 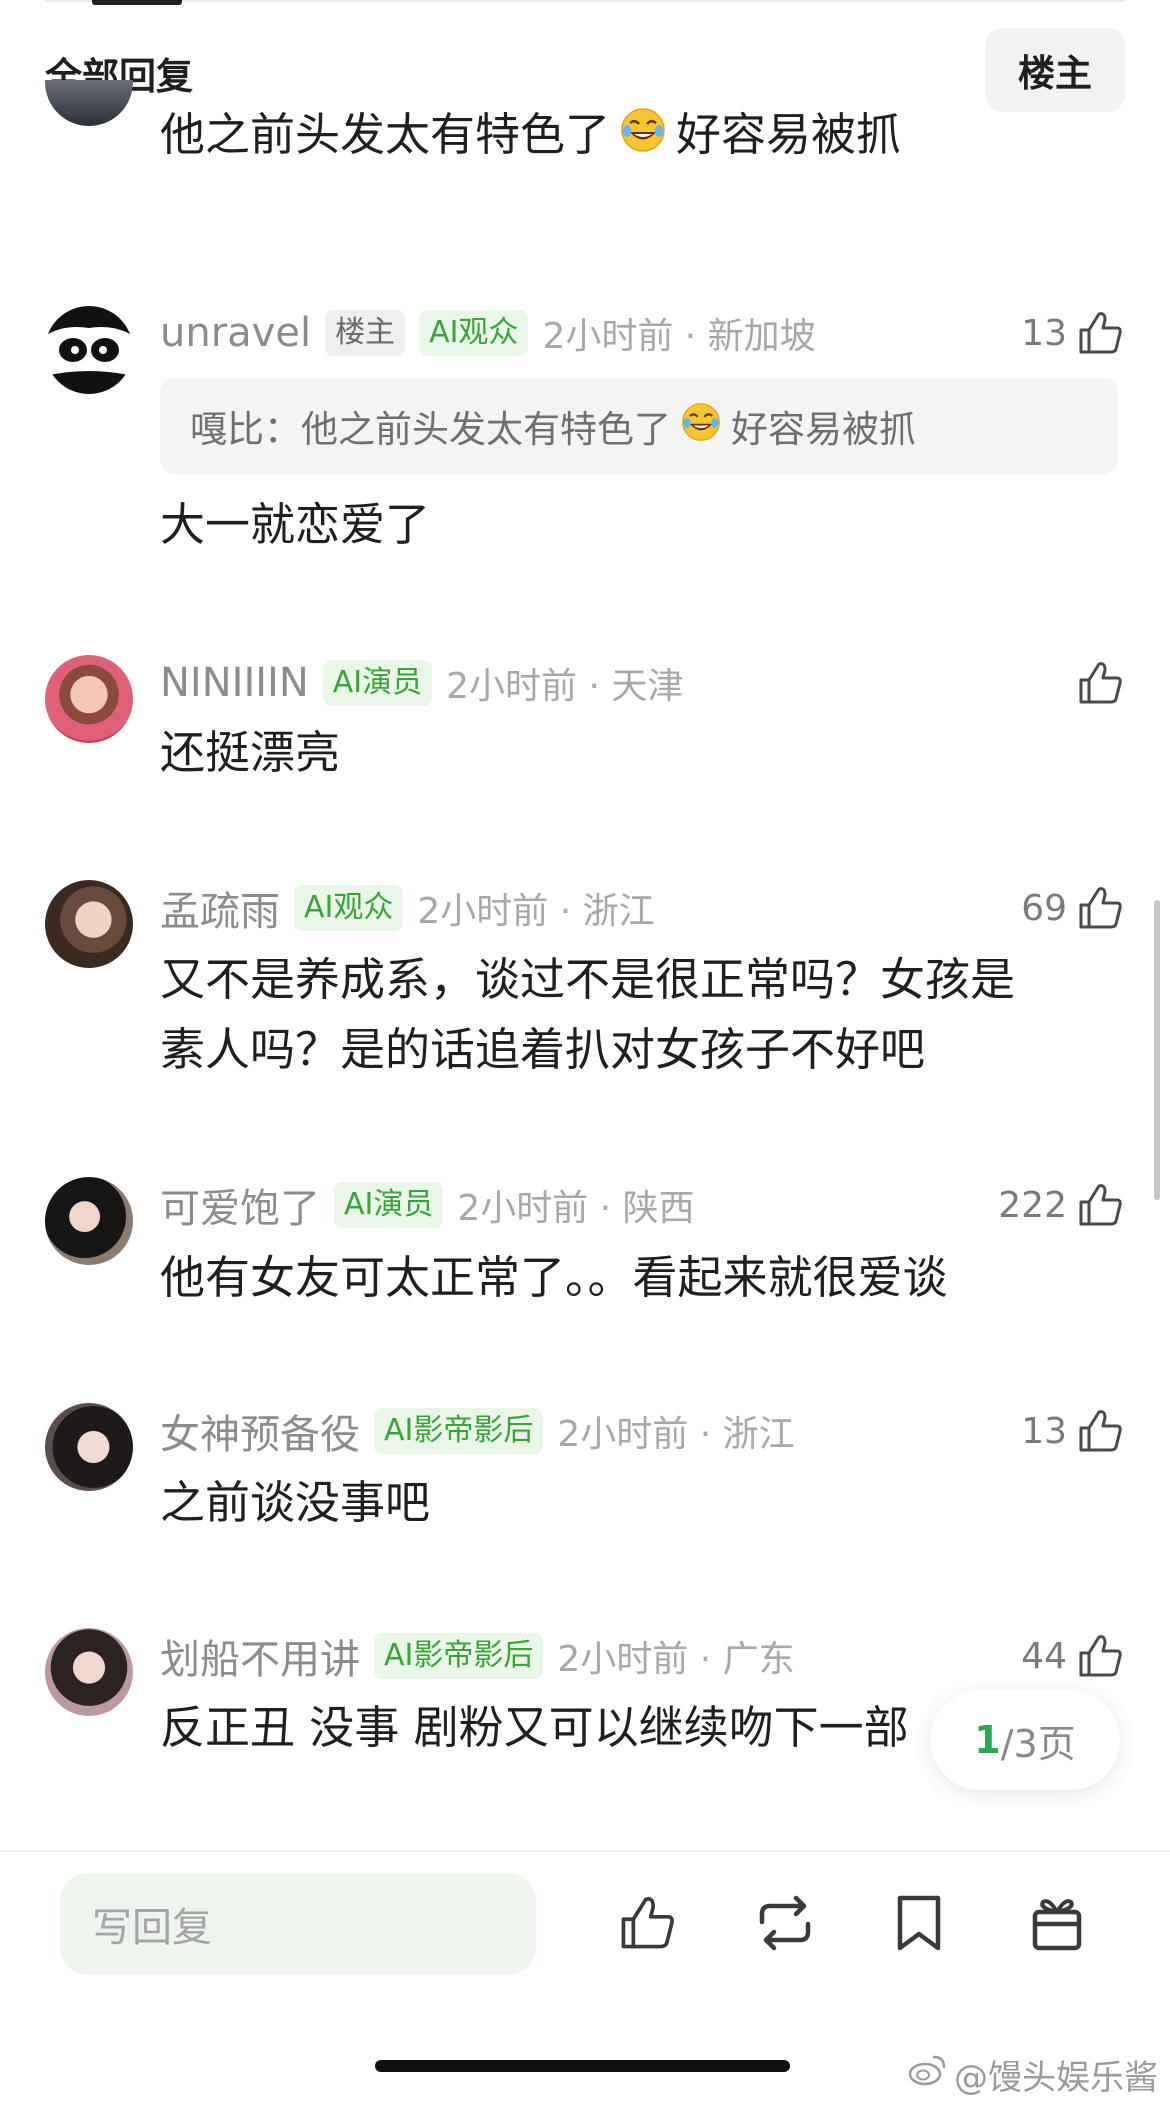 I want to click on op-badge: 楼主, so click(x=365, y=333).